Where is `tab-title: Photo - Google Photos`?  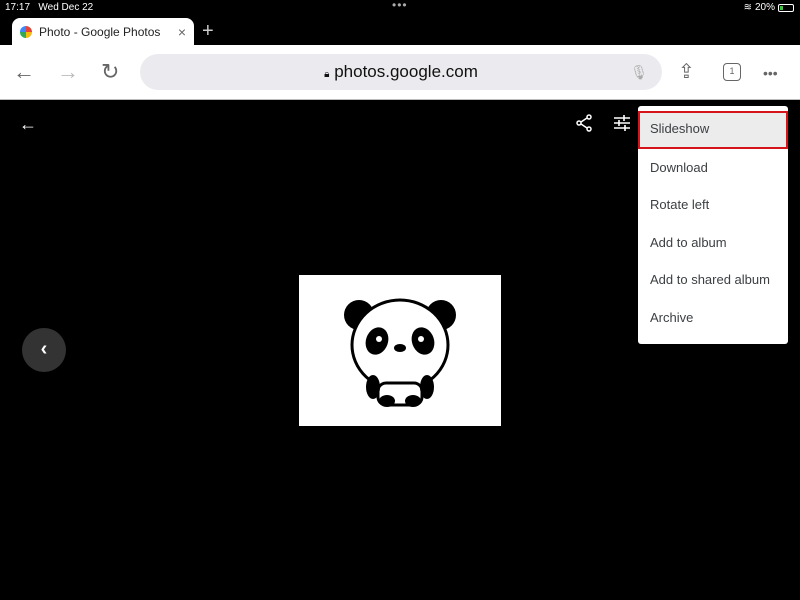 tab-title: Photo - Google Photos is located at coordinates (100, 32).